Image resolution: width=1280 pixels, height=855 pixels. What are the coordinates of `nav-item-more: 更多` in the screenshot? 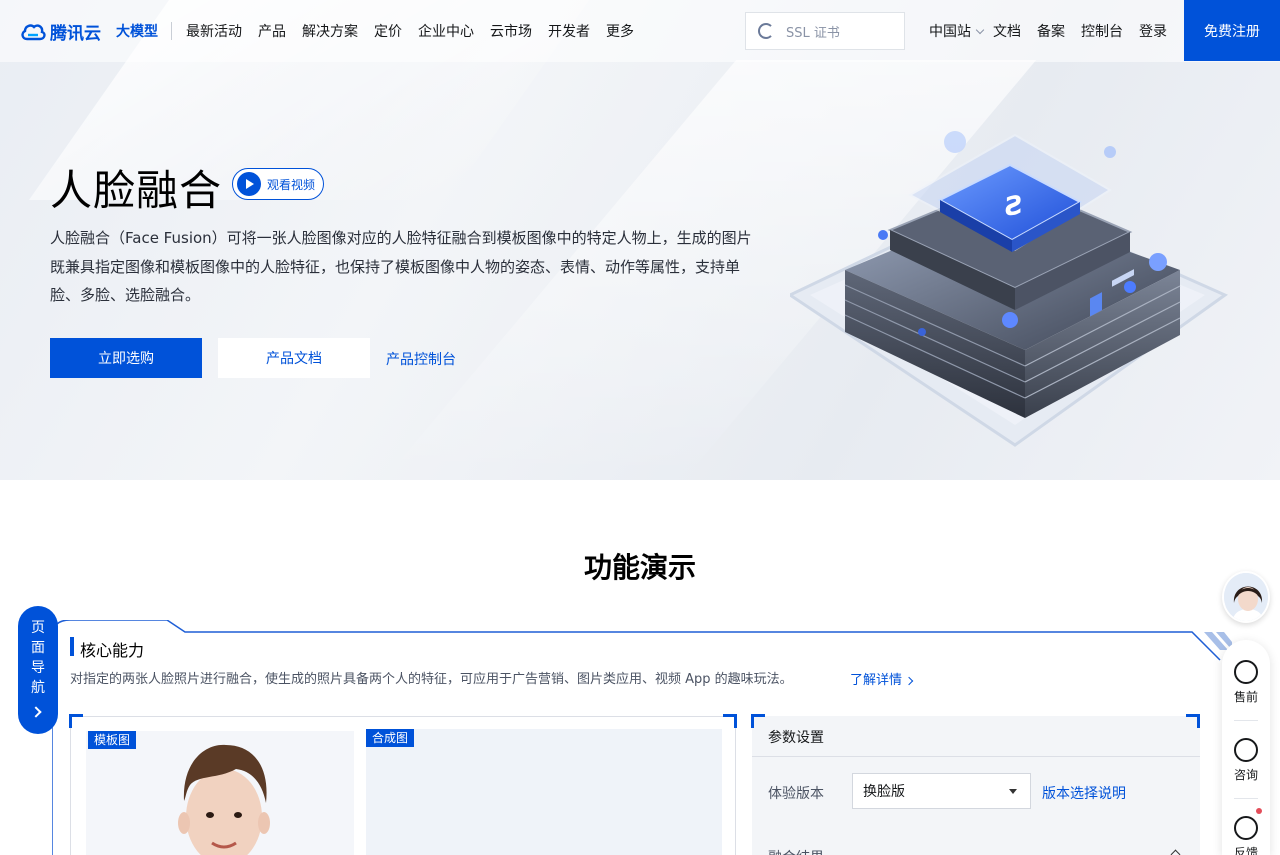 It's located at (620, 31).